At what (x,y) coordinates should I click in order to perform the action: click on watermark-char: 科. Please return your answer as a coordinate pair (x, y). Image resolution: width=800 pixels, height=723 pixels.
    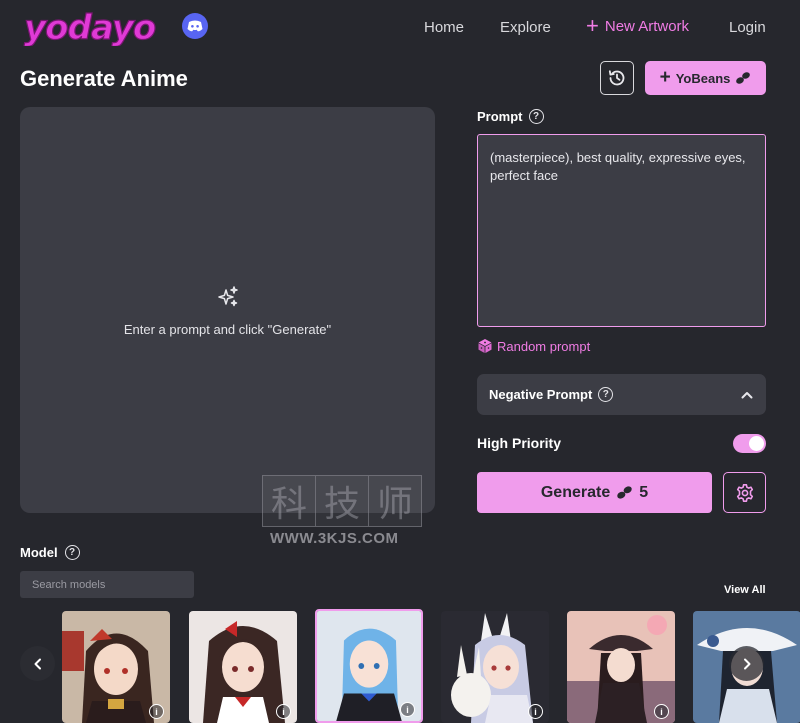
    Looking at the image, I should click on (289, 501).